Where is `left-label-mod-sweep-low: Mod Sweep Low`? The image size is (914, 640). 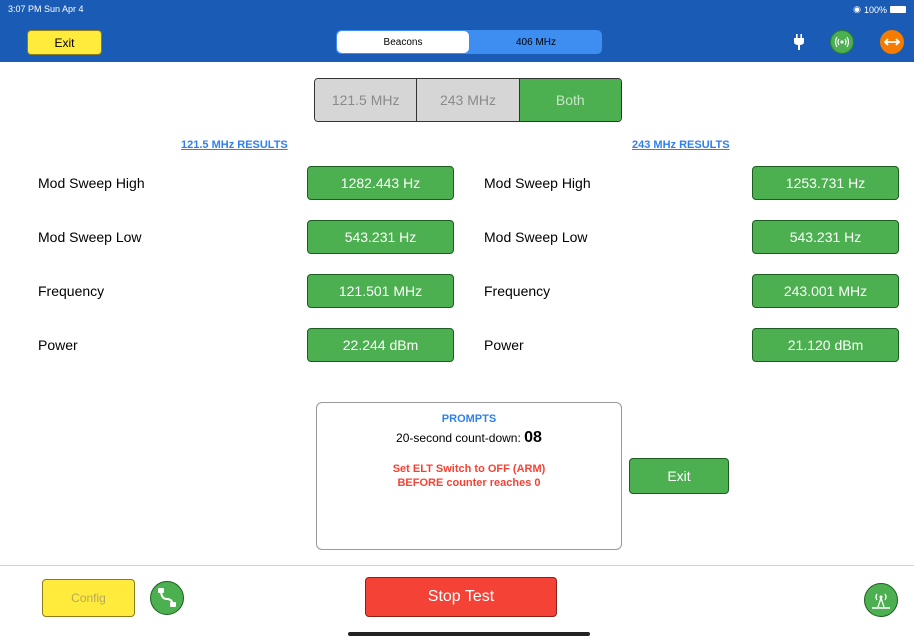
left-label-mod-sweep-low: Mod Sweep Low is located at coordinates (90, 237).